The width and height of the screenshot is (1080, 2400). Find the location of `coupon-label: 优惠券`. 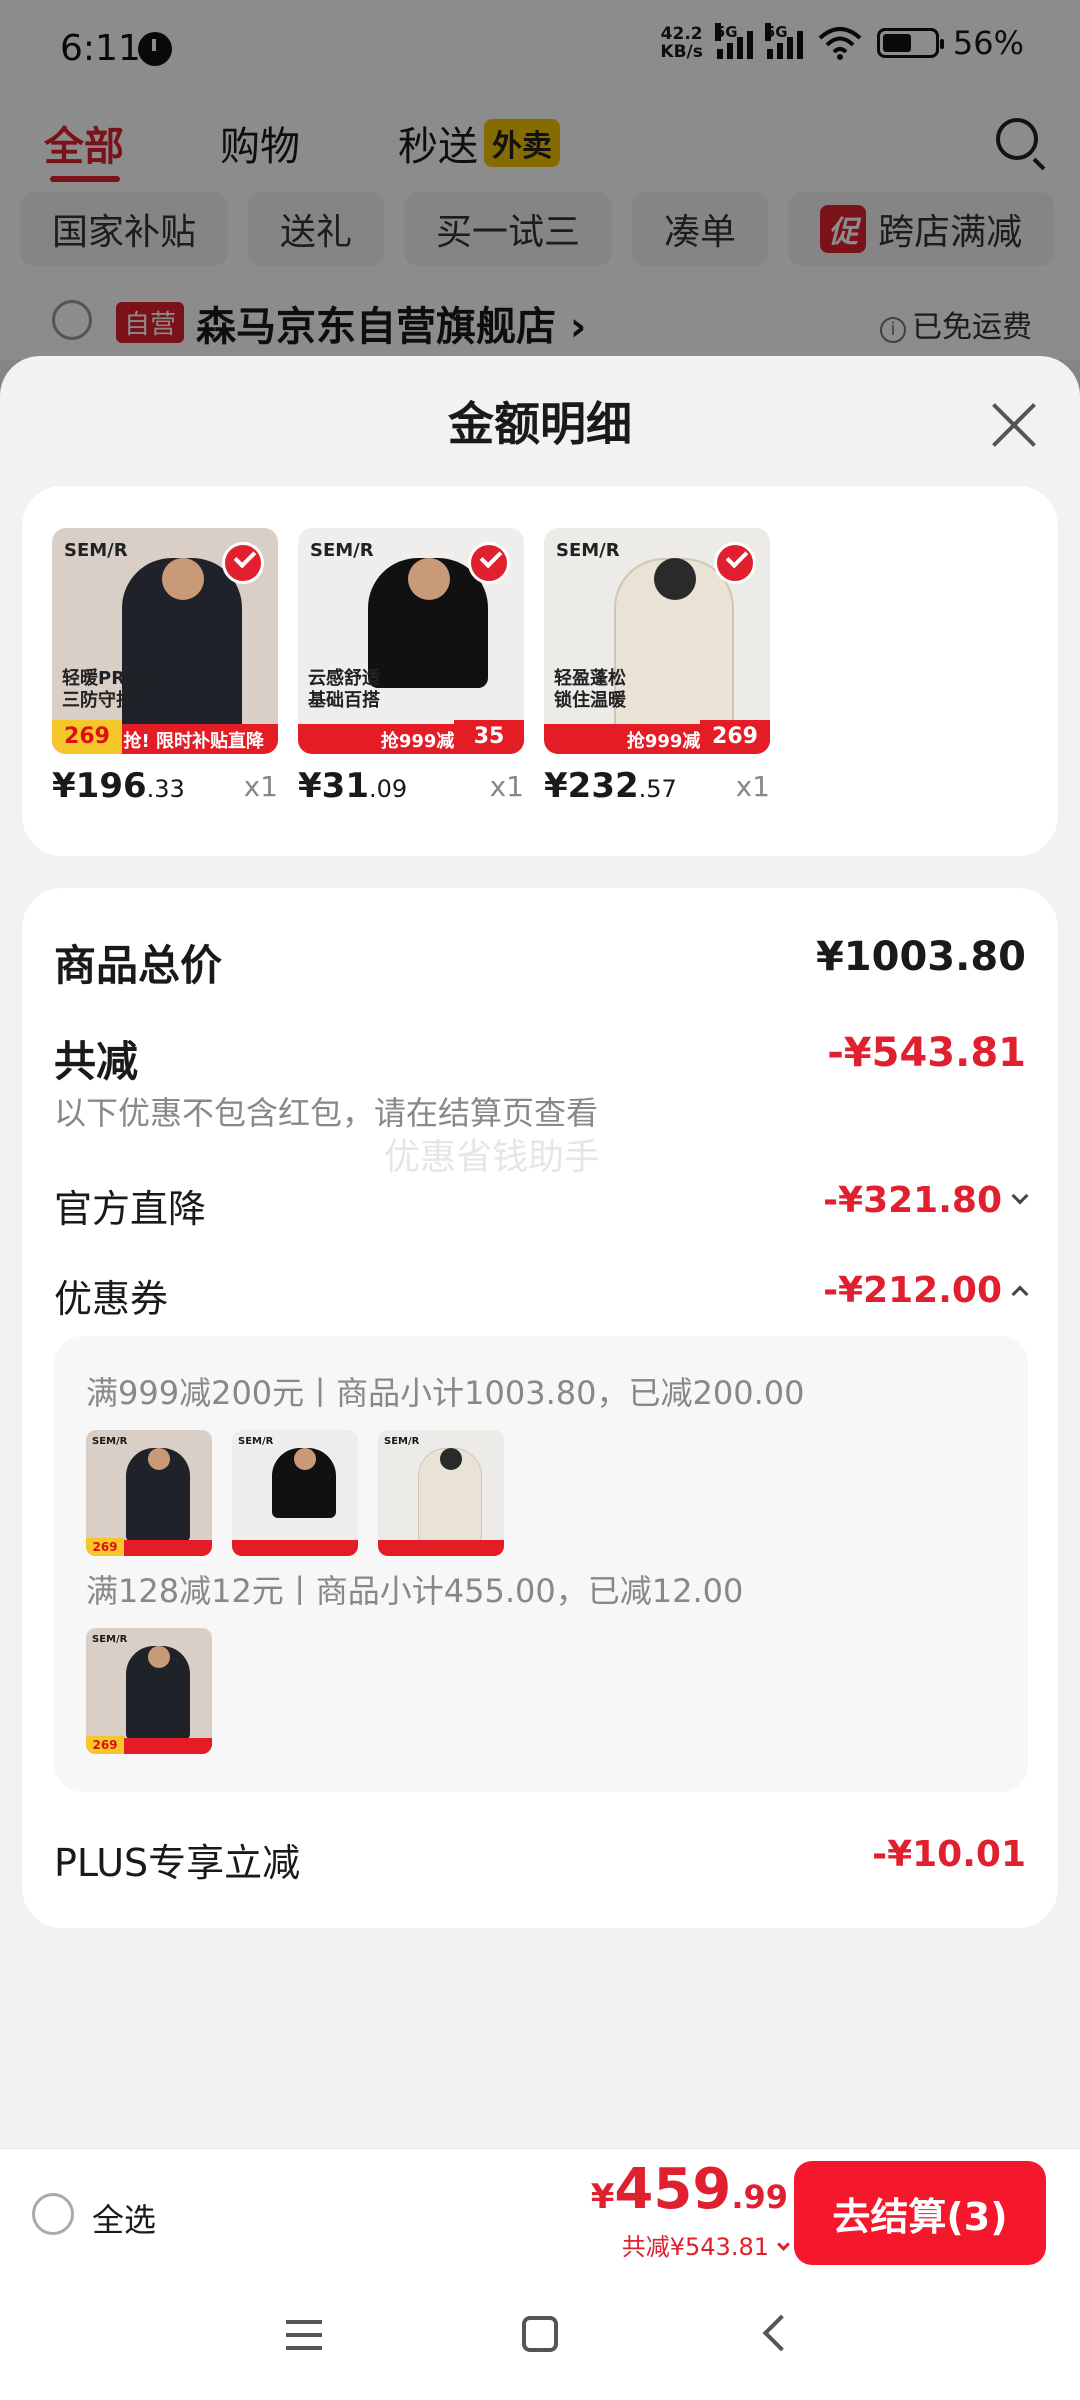

coupon-label: 优惠券 is located at coordinates (111, 1299).